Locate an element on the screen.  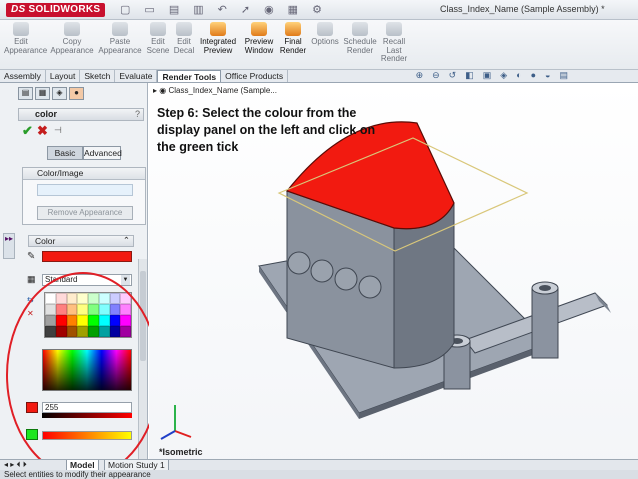
edit-decal-button: Edit Decal is located at coordinates (184, 38).